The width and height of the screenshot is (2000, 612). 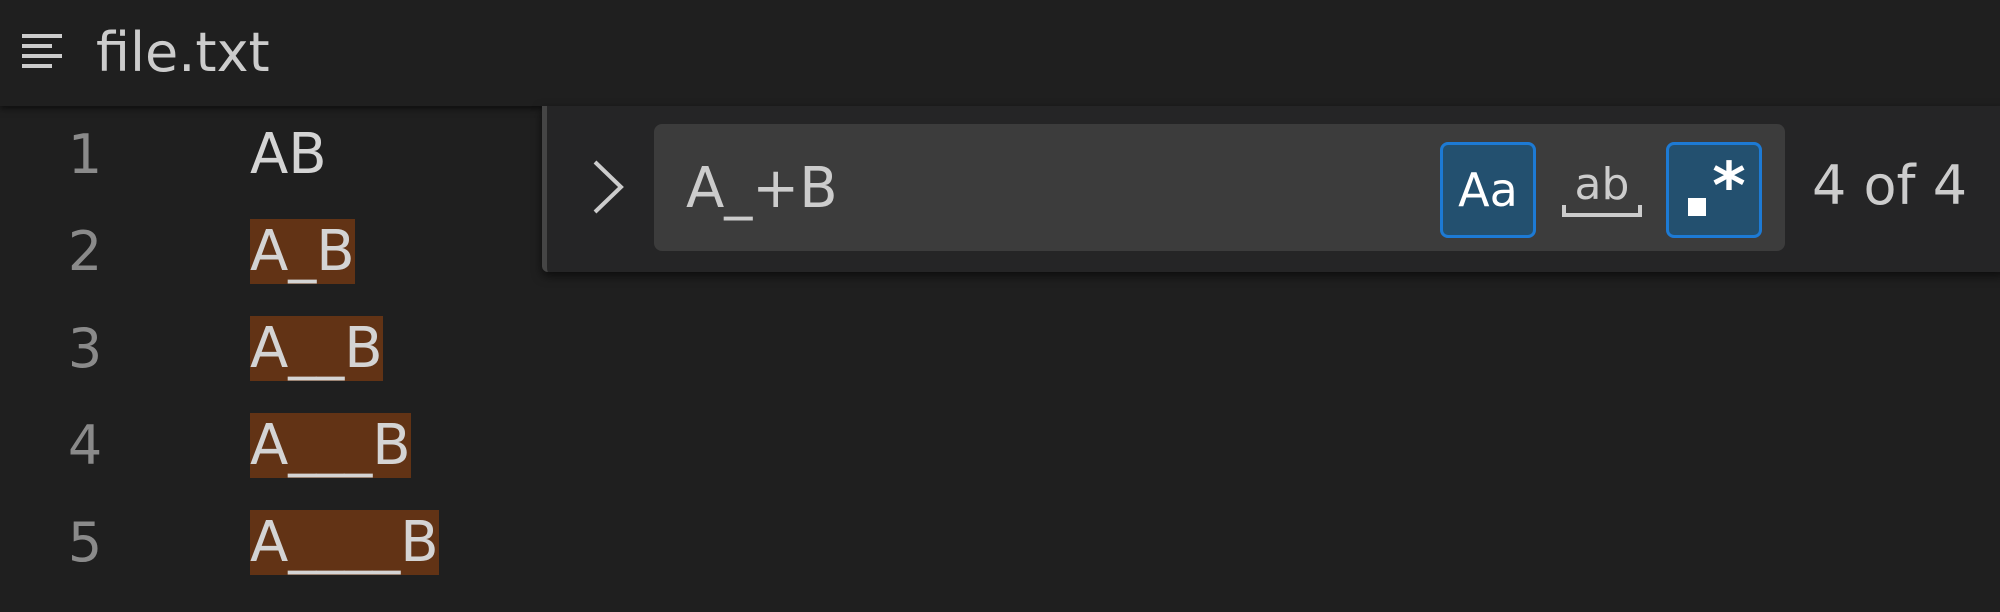 I want to click on search-match-highlight: A_B, so click(x=302, y=251).